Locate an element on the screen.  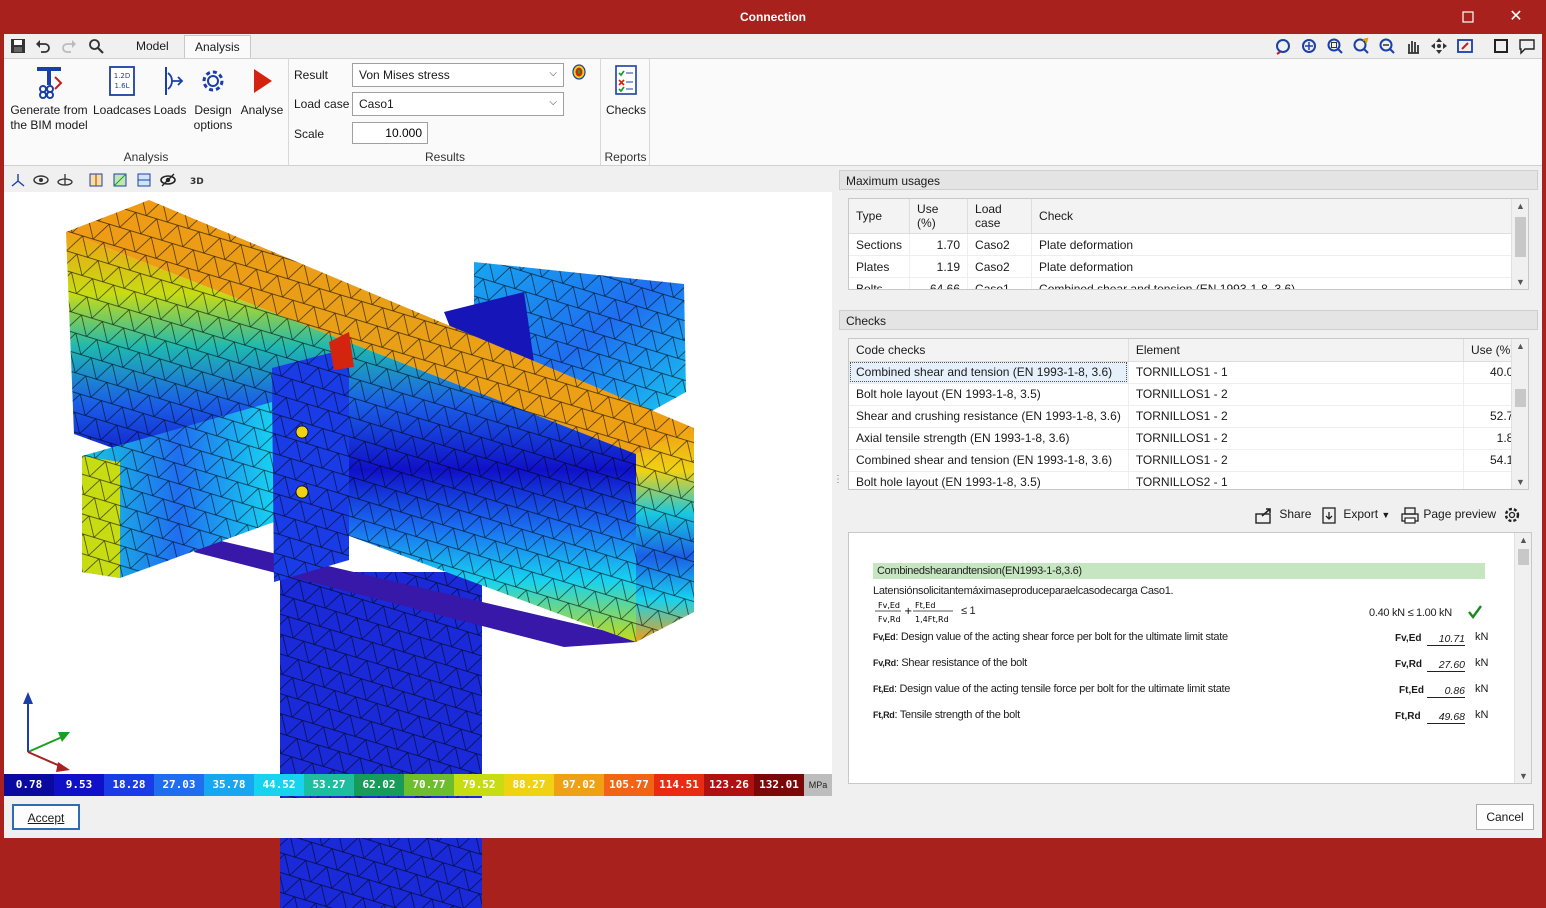
page-preview-button: Page preview is located at coordinates (1448, 515).